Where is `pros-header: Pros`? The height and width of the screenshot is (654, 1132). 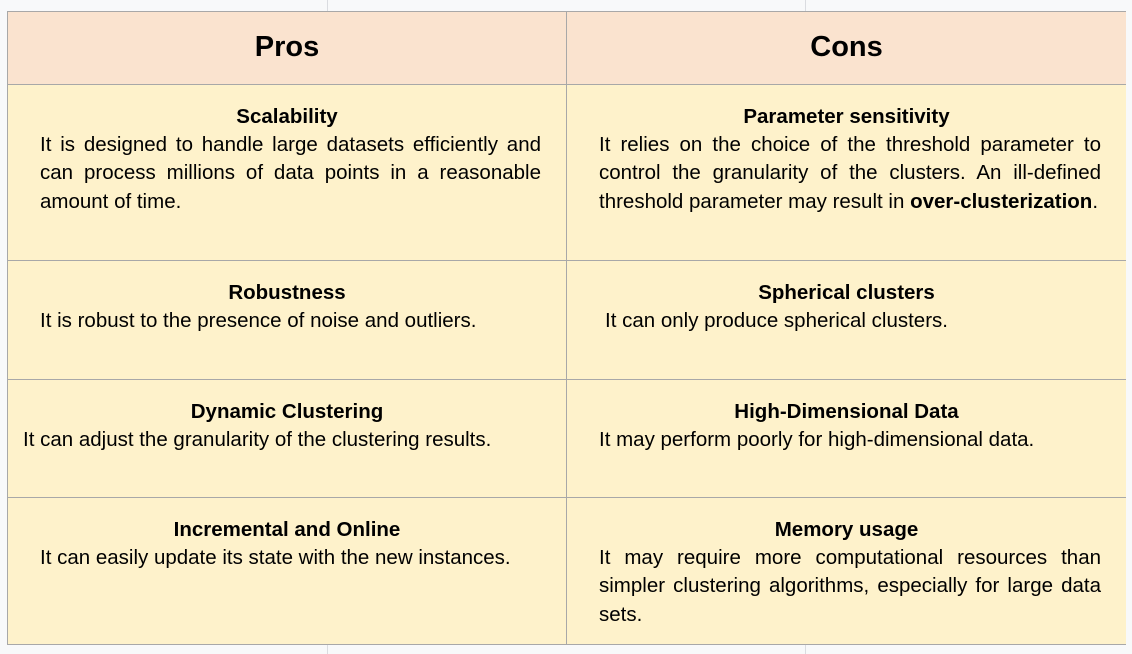
pros-header: Pros is located at coordinates (287, 46).